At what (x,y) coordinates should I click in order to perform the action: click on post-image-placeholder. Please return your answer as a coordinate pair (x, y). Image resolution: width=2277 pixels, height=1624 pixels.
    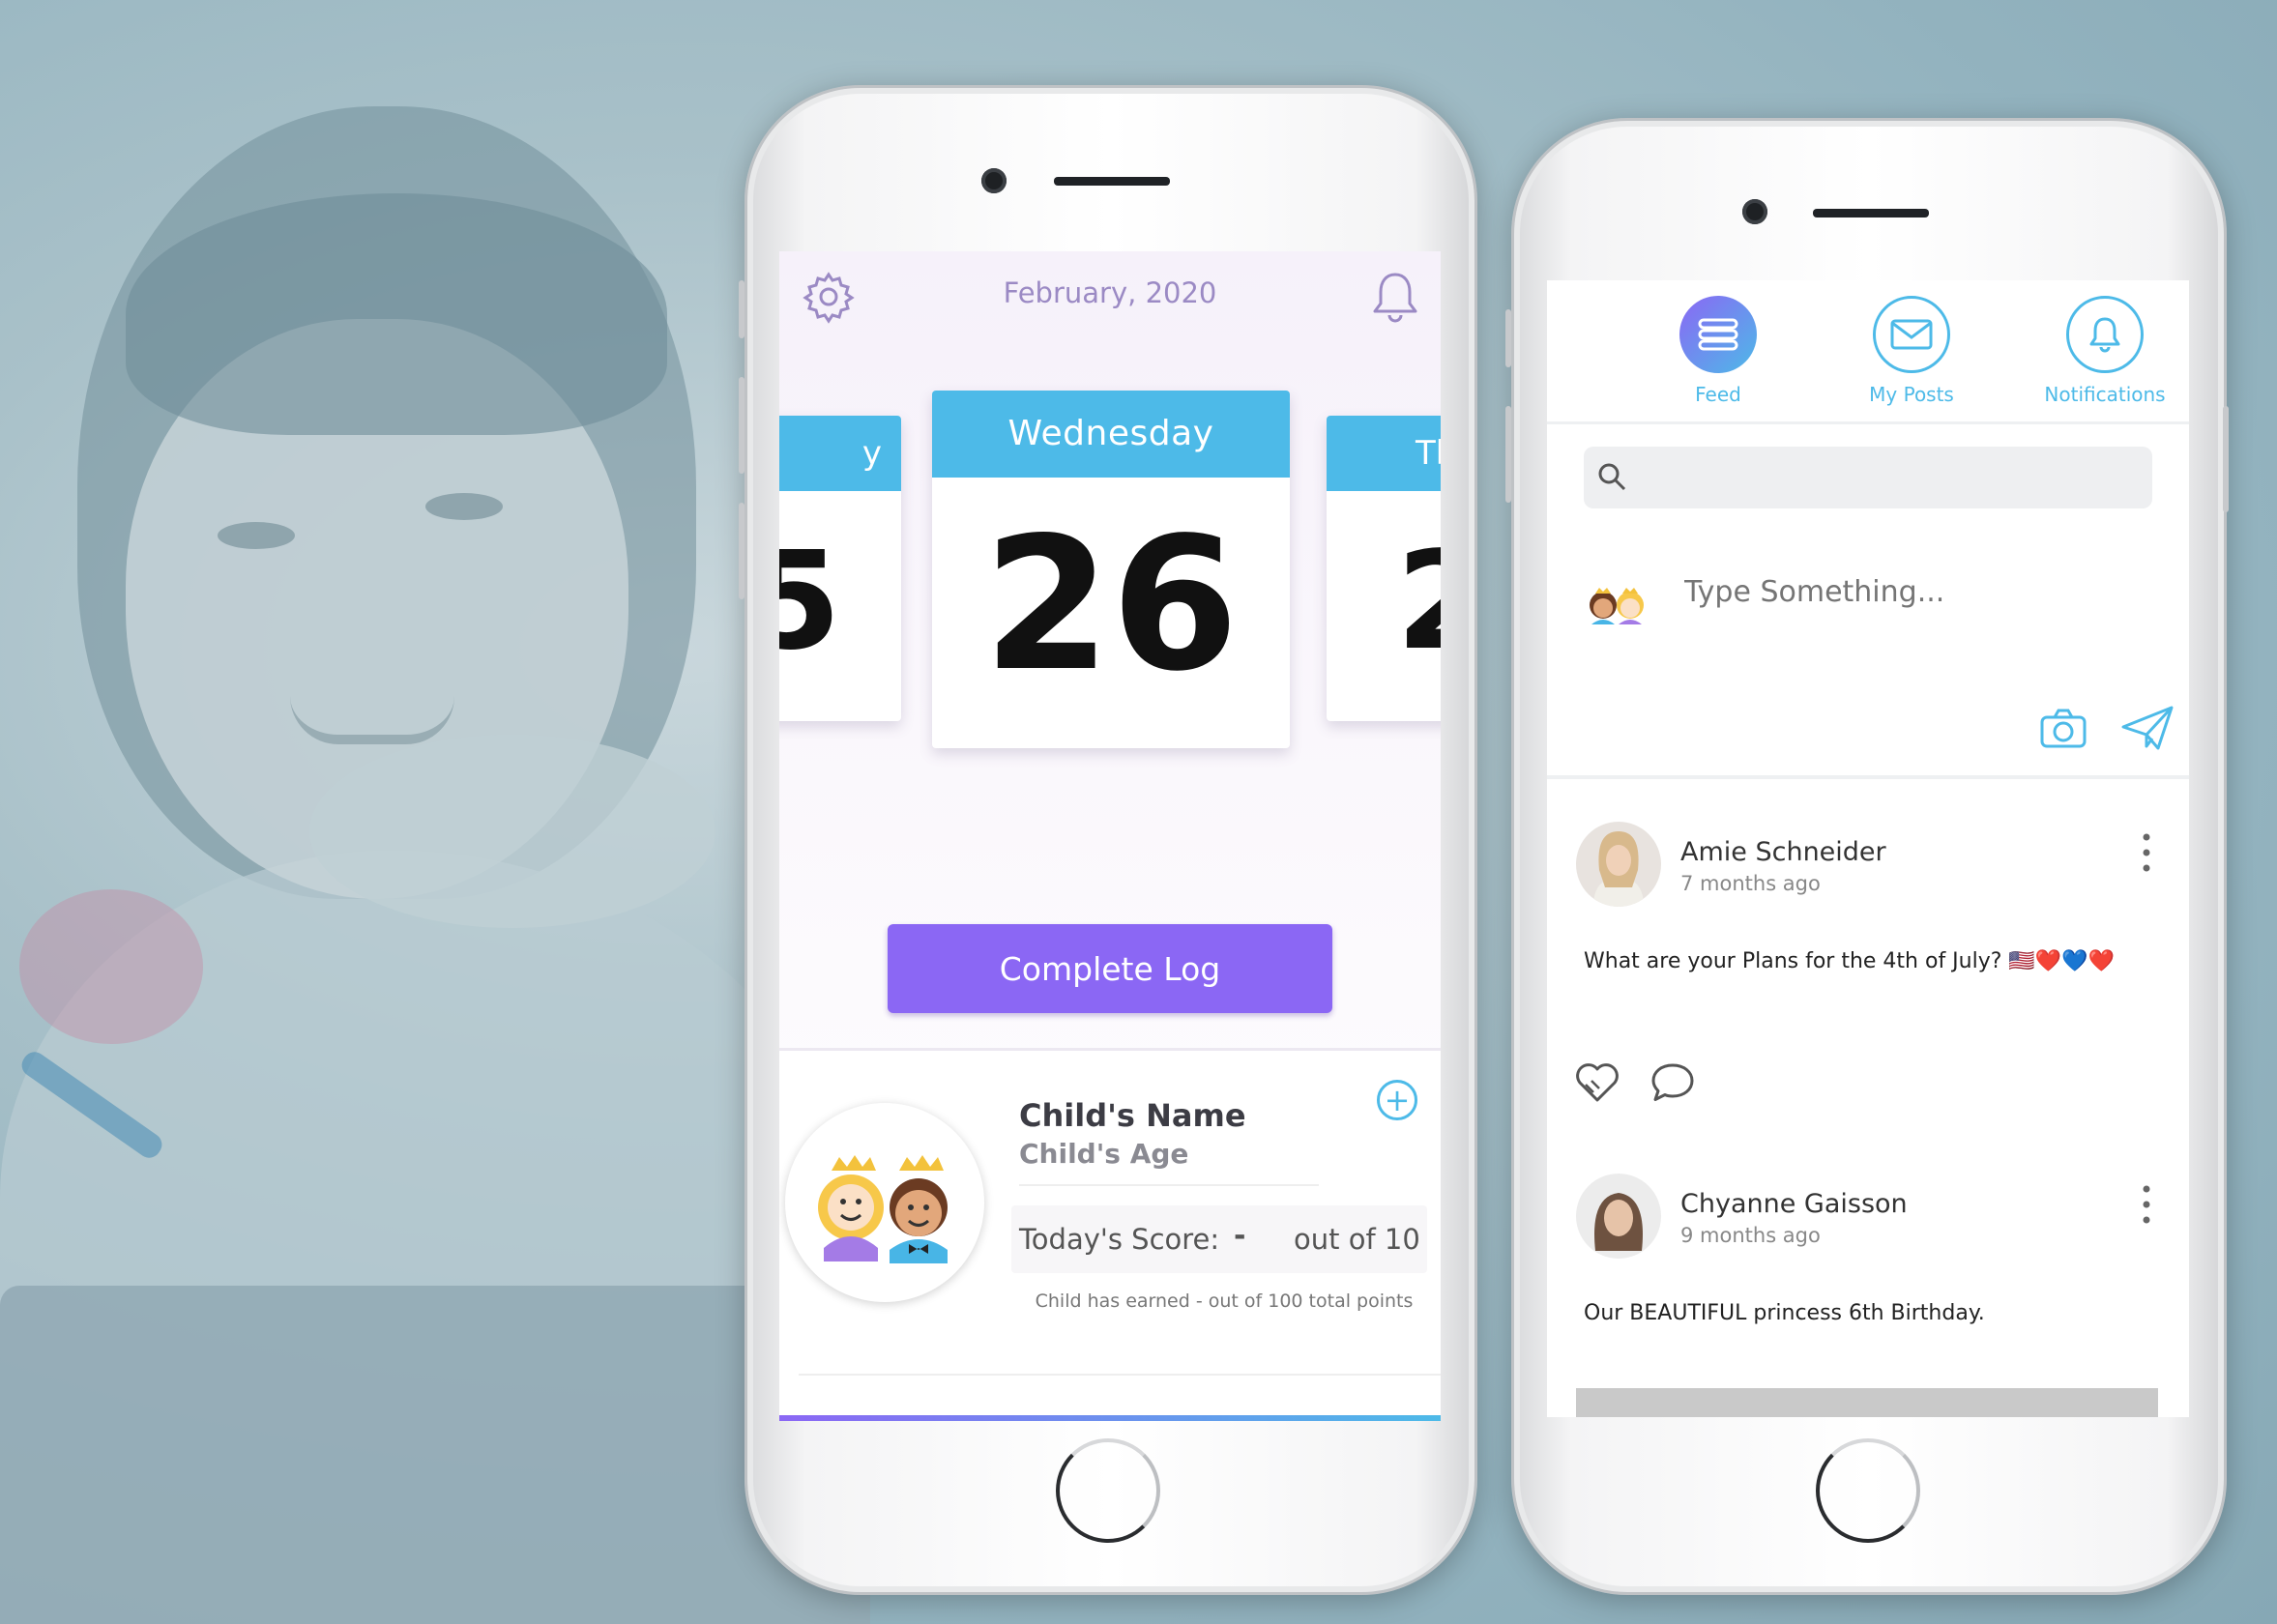
    Looking at the image, I should click on (1867, 1403).